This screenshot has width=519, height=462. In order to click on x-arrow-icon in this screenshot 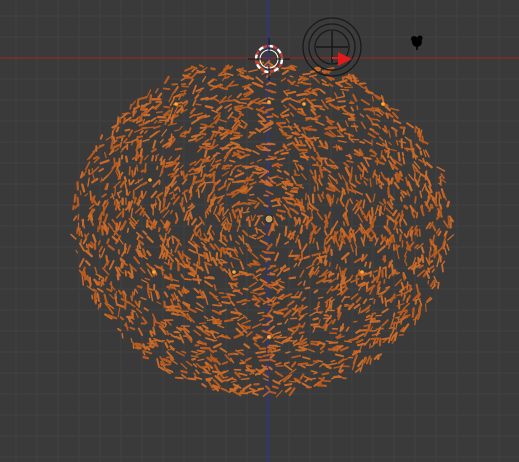, I will do `click(345, 59)`.